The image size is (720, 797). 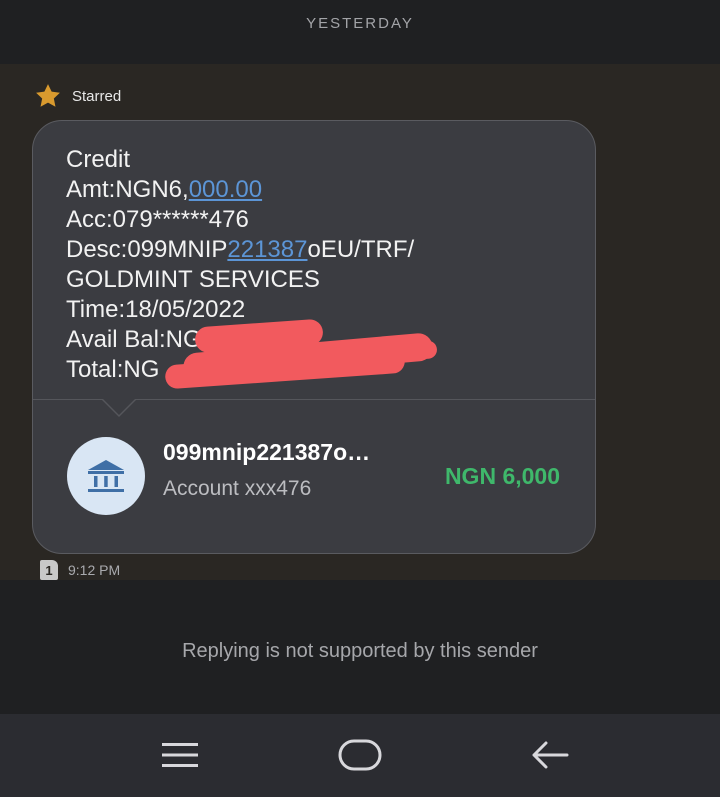 What do you see at coordinates (193, 279) in the screenshot?
I see `message-line-merchant: GOLDMINT SERVICES` at bounding box center [193, 279].